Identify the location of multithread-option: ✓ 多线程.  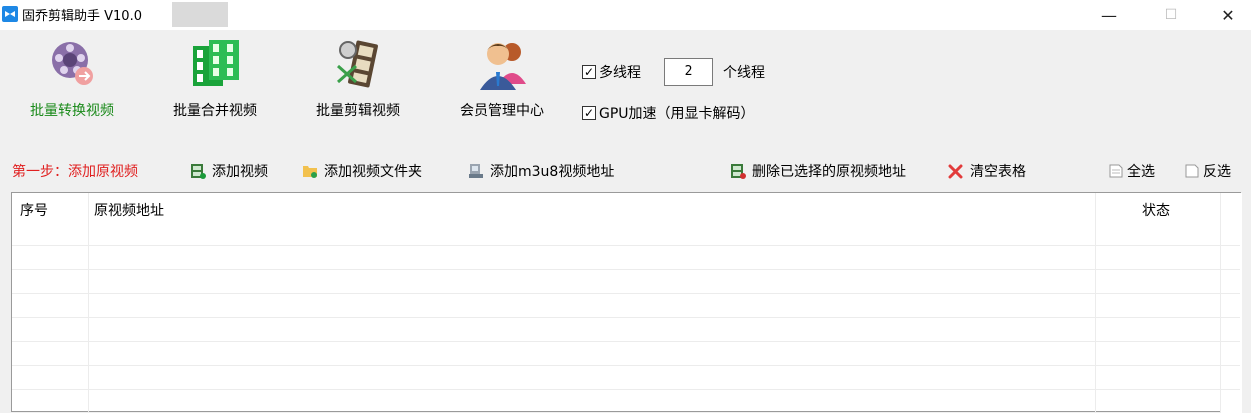
(611, 72).